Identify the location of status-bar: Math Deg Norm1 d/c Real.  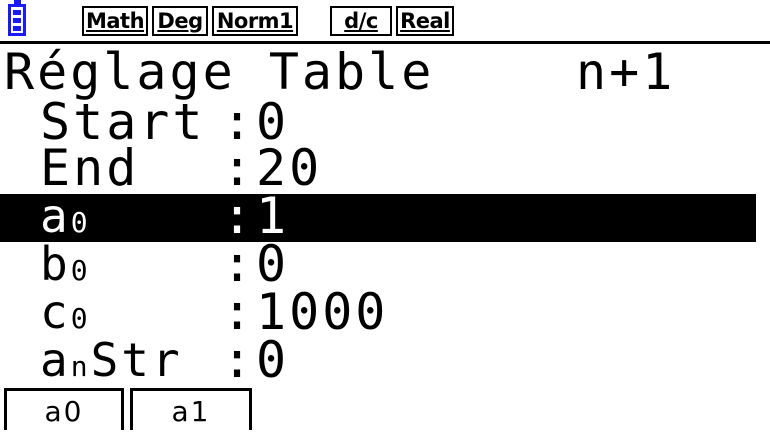
(385, 22).